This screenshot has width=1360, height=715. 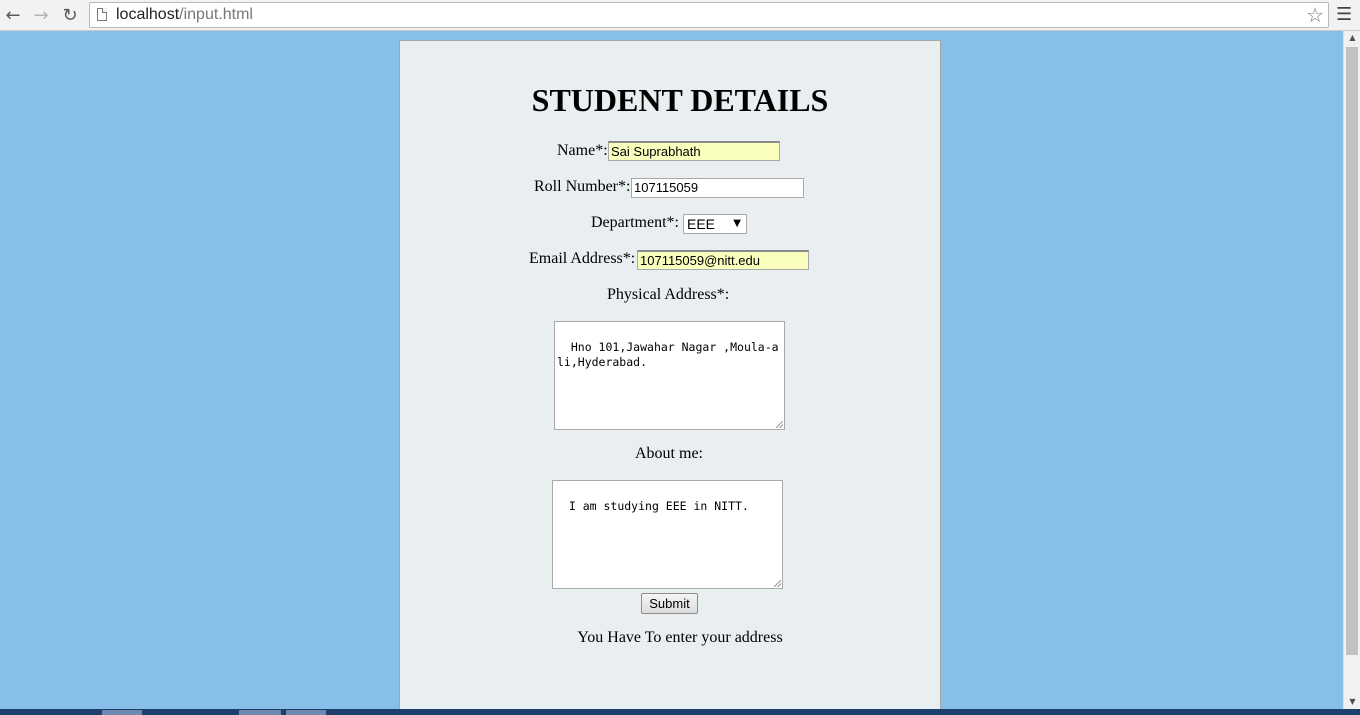 I want to click on scroll-thumb, so click(x=1352, y=351).